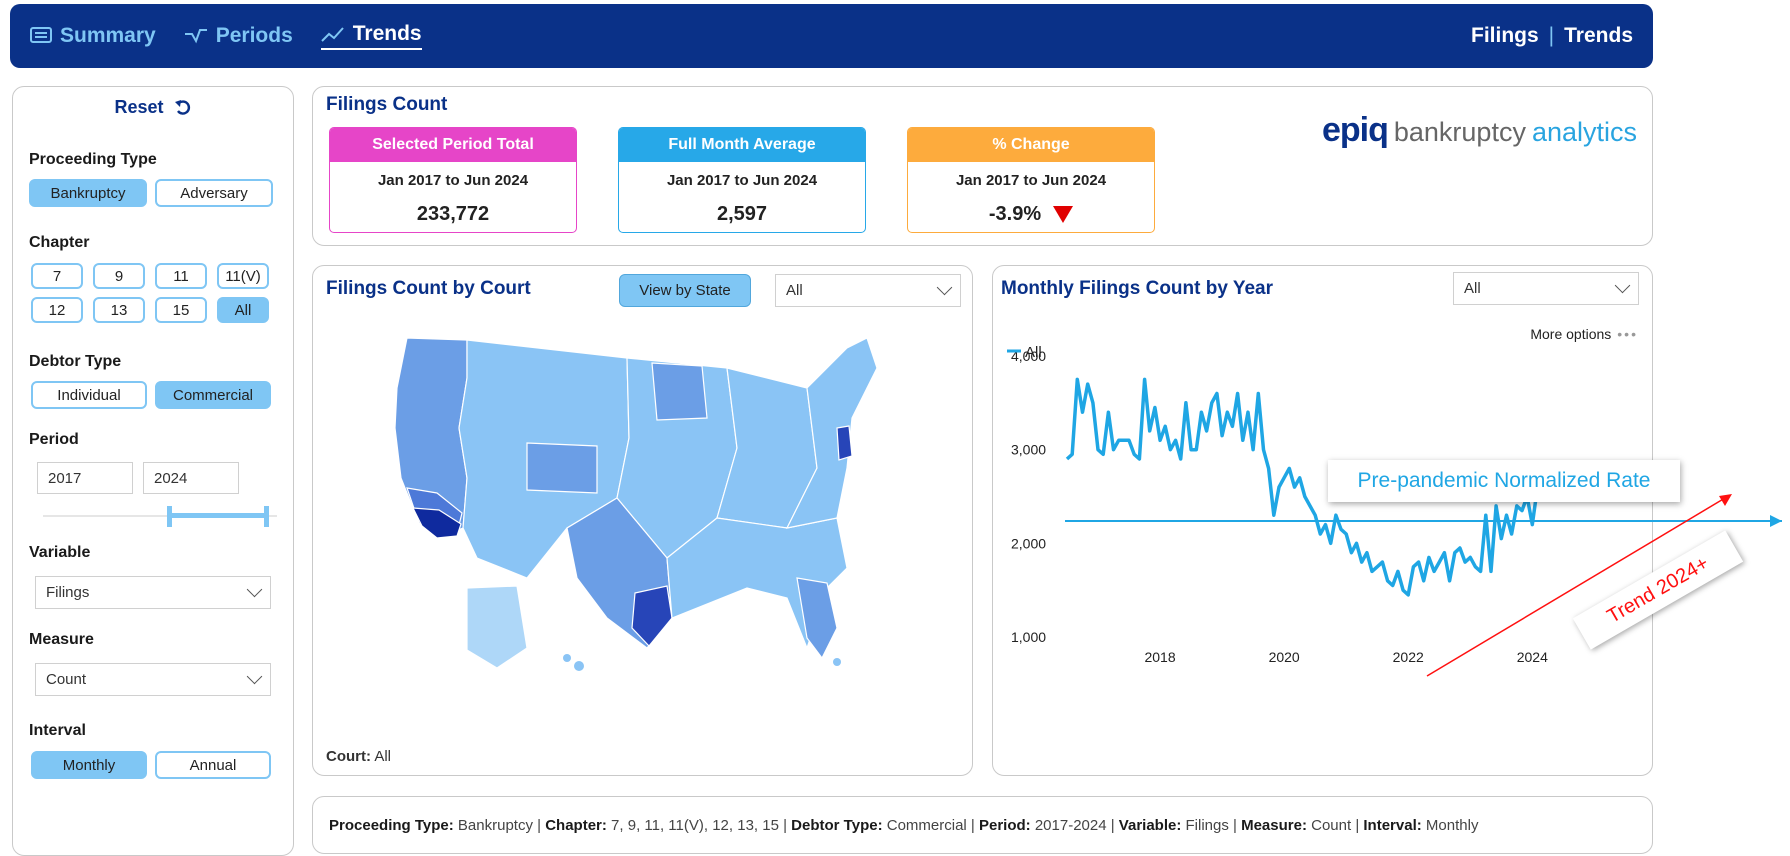 Image resolution: width=1790 pixels, height=856 pixels. I want to click on footer-label: Variable:, so click(1152, 825).